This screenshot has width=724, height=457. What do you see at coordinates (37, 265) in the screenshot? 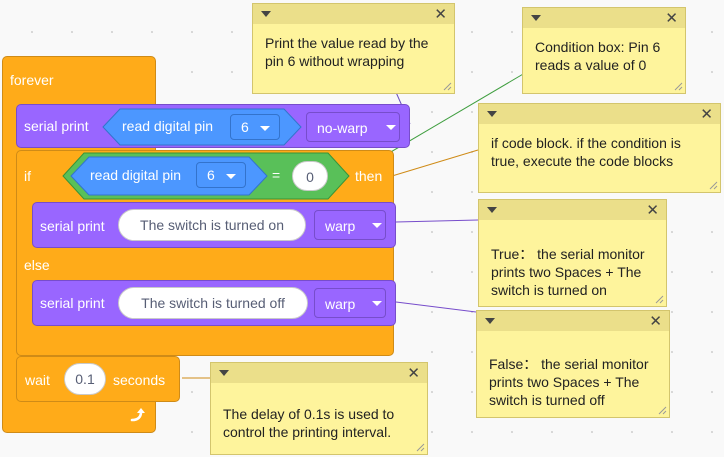
I see `else-label: else` at bounding box center [37, 265].